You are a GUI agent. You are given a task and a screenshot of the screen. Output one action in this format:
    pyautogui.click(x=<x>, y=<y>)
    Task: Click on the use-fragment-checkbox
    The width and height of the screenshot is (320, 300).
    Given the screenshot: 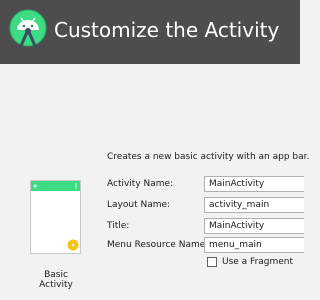 What is the action you would take?
    pyautogui.click(x=212, y=262)
    